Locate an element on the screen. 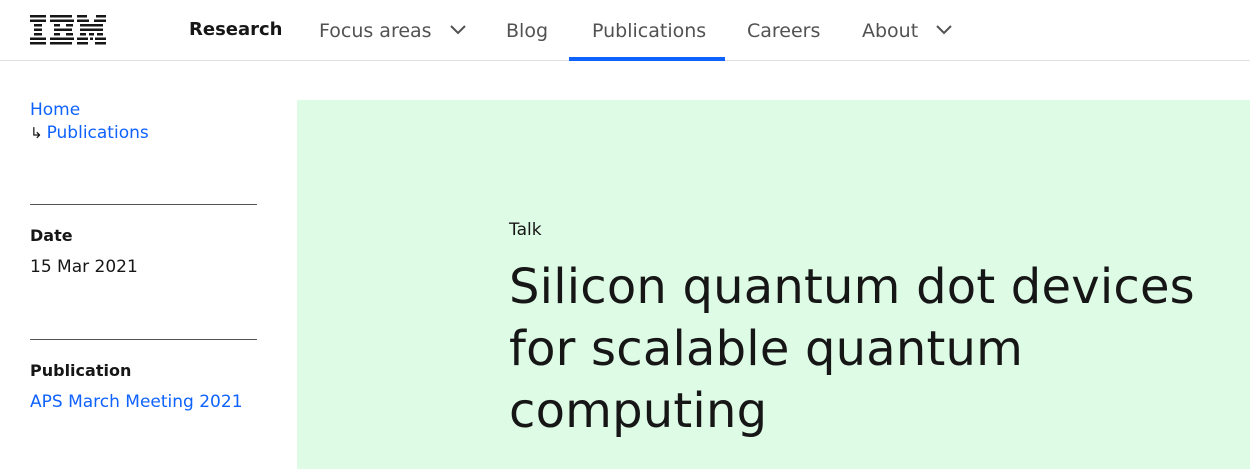 The width and height of the screenshot is (1250, 469). breadcrumb-home-link: Home is located at coordinates (89, 110).